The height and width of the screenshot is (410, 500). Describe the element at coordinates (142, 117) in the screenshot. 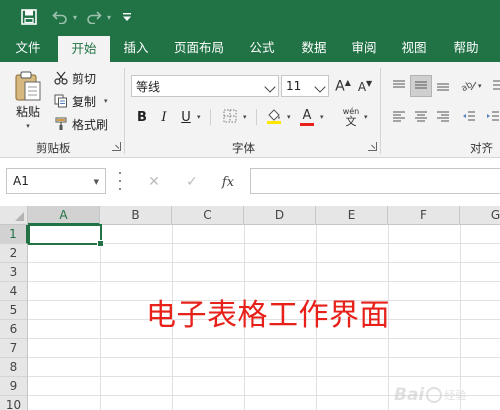

I see `bold-button: B` at that location.